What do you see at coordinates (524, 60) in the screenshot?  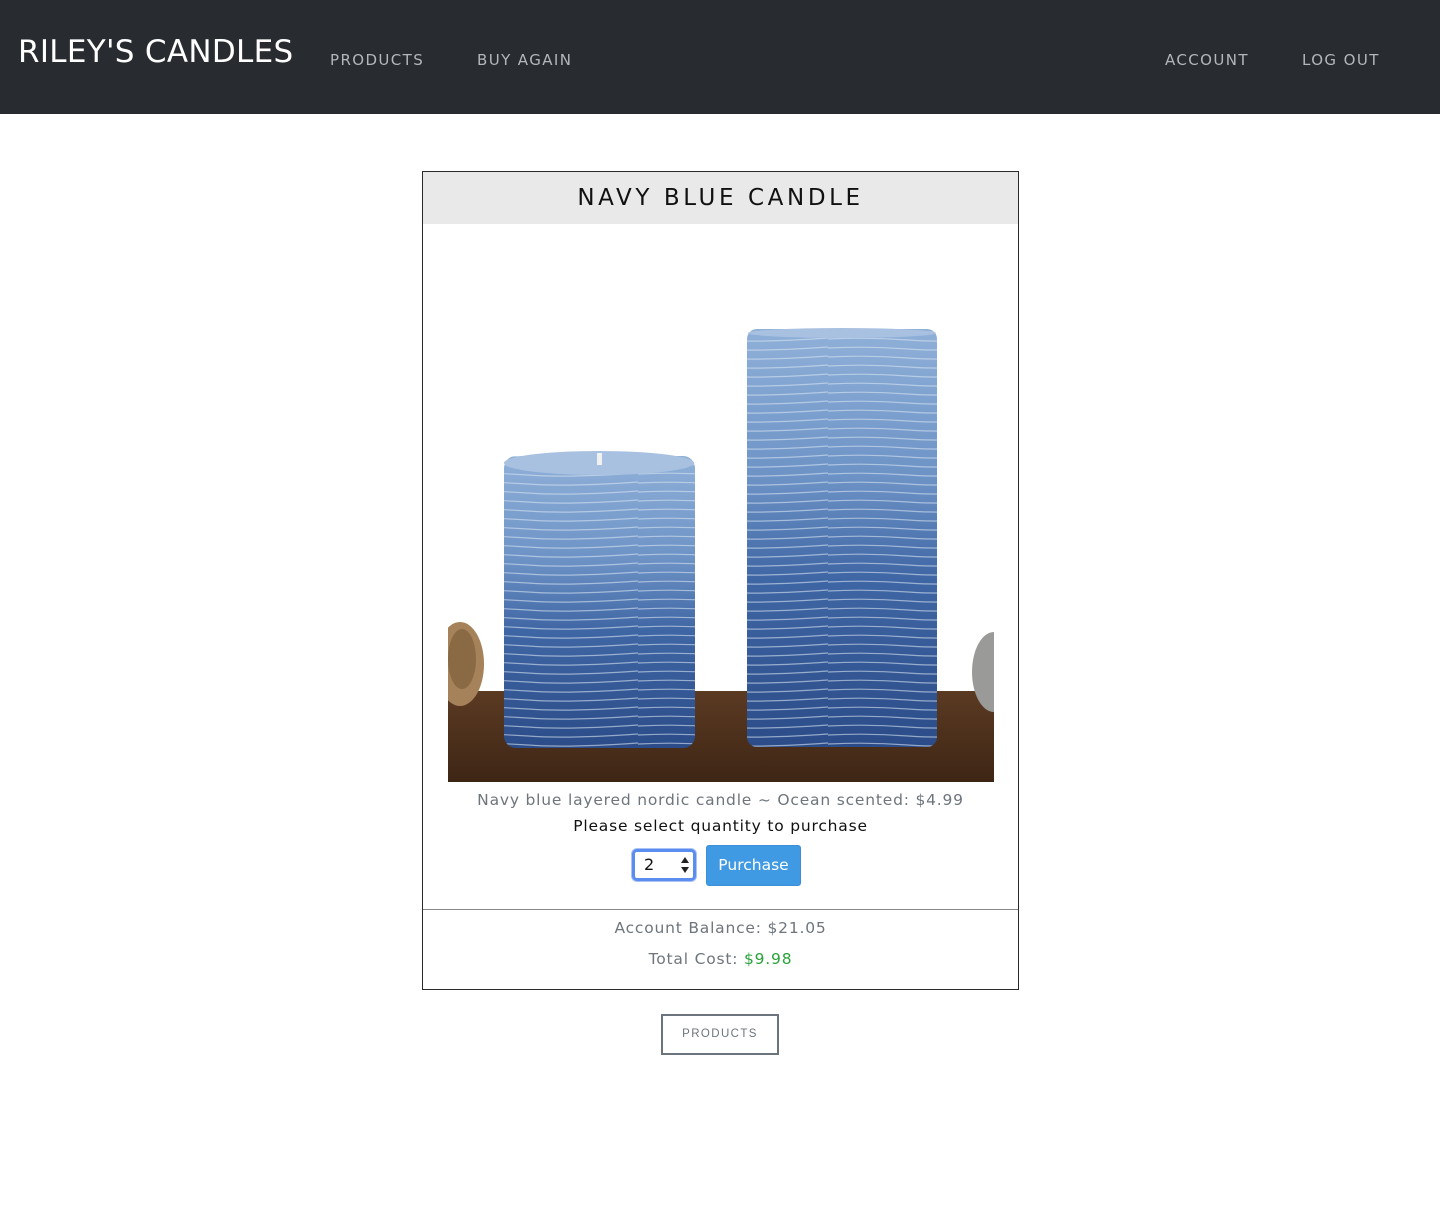 I see `nav-buy-again-link: BUY AGAIN` at bounding box center [524, 60].